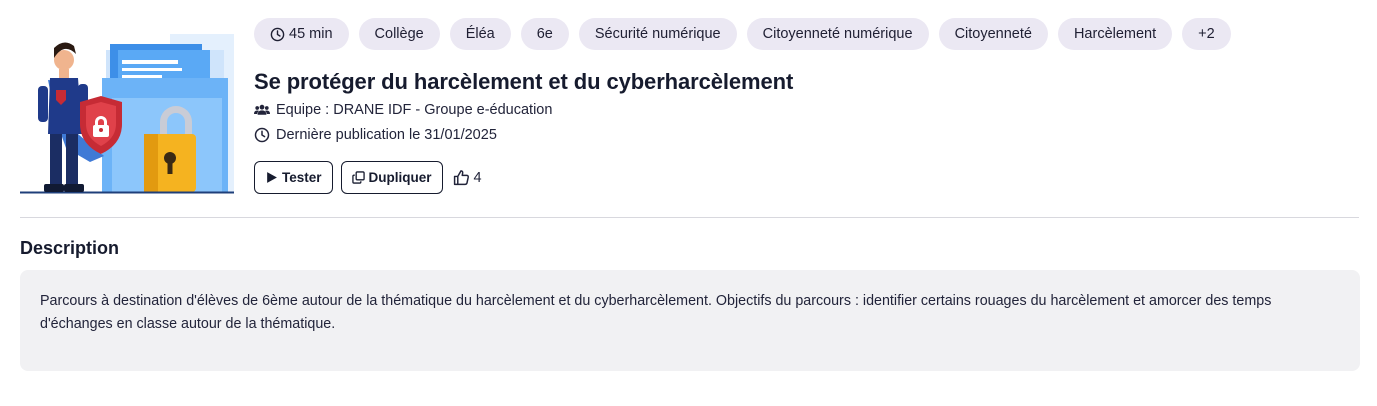 This screenshot has height=406, width=1377. Describe the element at coordinates (1115, 34) in the screenshot. I see `tag-topic: Harcèlement` at that location.